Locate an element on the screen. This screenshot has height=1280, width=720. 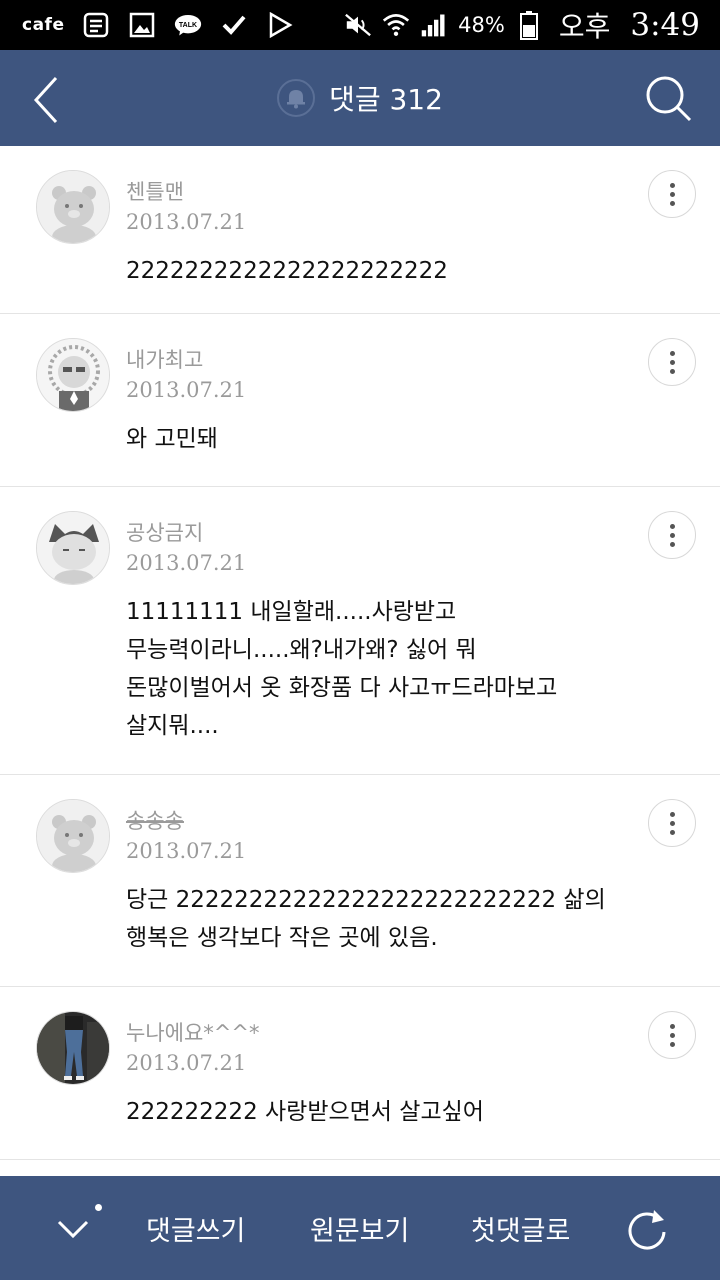
page-title: 댓글 312 is located at coordinates (386, 99).